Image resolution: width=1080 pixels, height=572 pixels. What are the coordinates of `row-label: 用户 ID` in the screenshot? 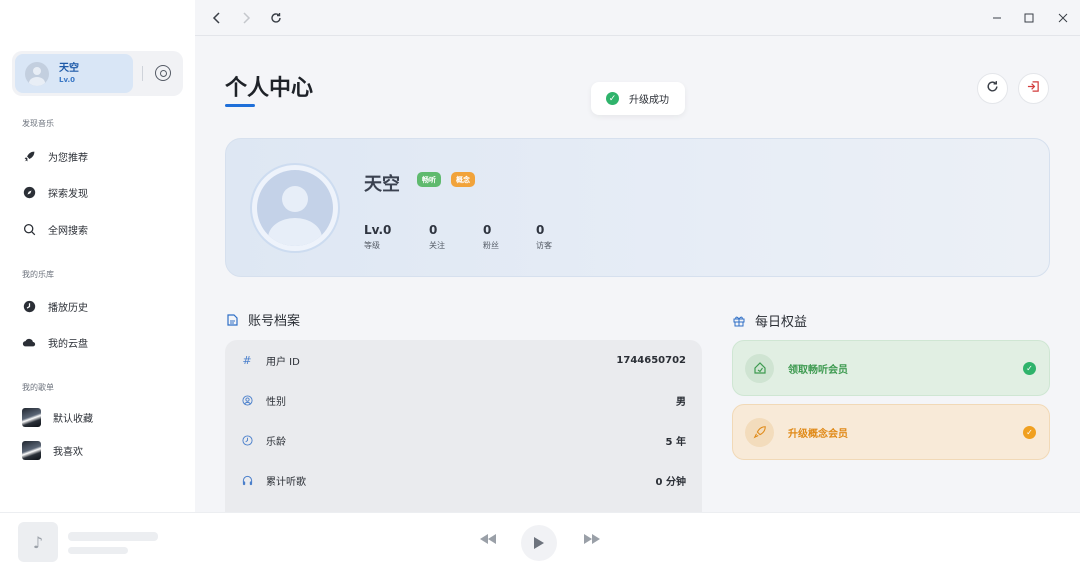 It's located at (283, 362).